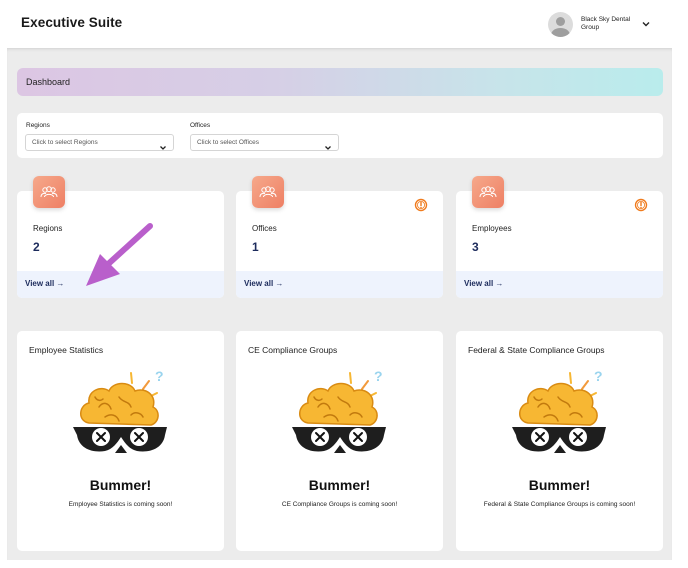 Image resolution: width=688 pixels, height=568 pixels. What do you see at coordinates (65, 142) in the screenshot?
I see `regions-select-placeholder: Click to select Regions` at bounding box center [65, 142].